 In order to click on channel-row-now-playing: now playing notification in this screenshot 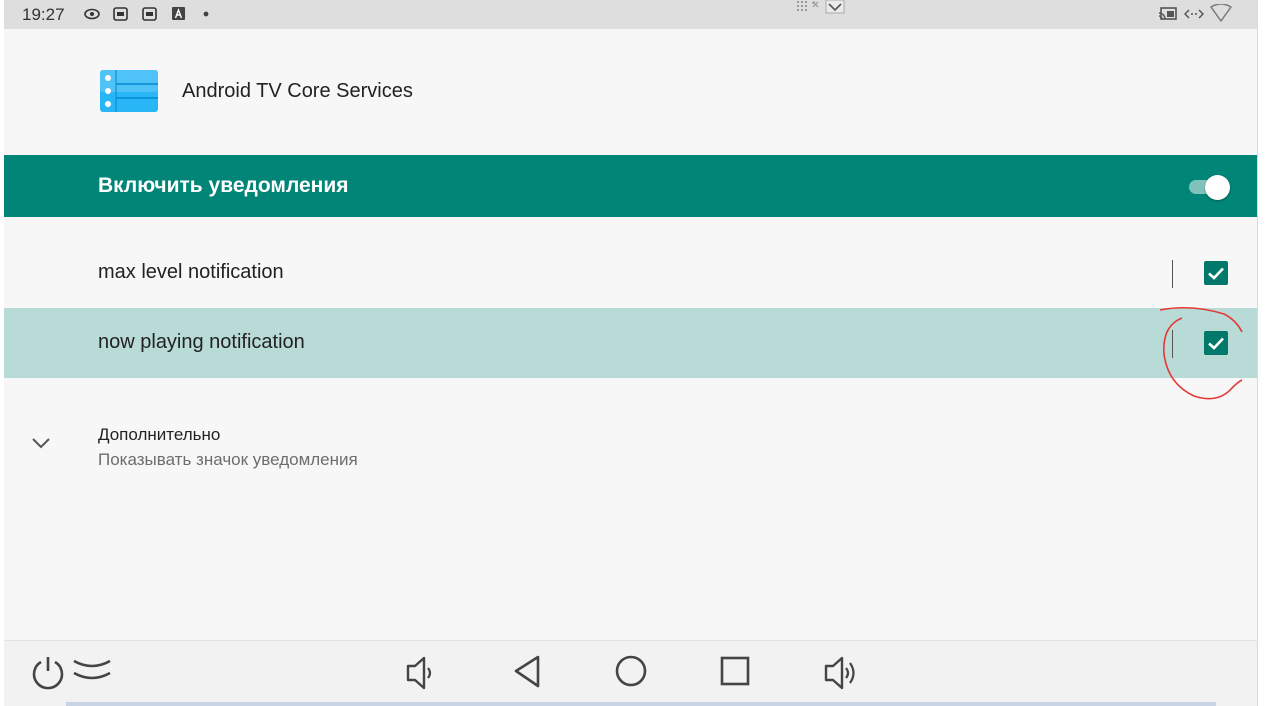, I will do `click(630, 343)`.